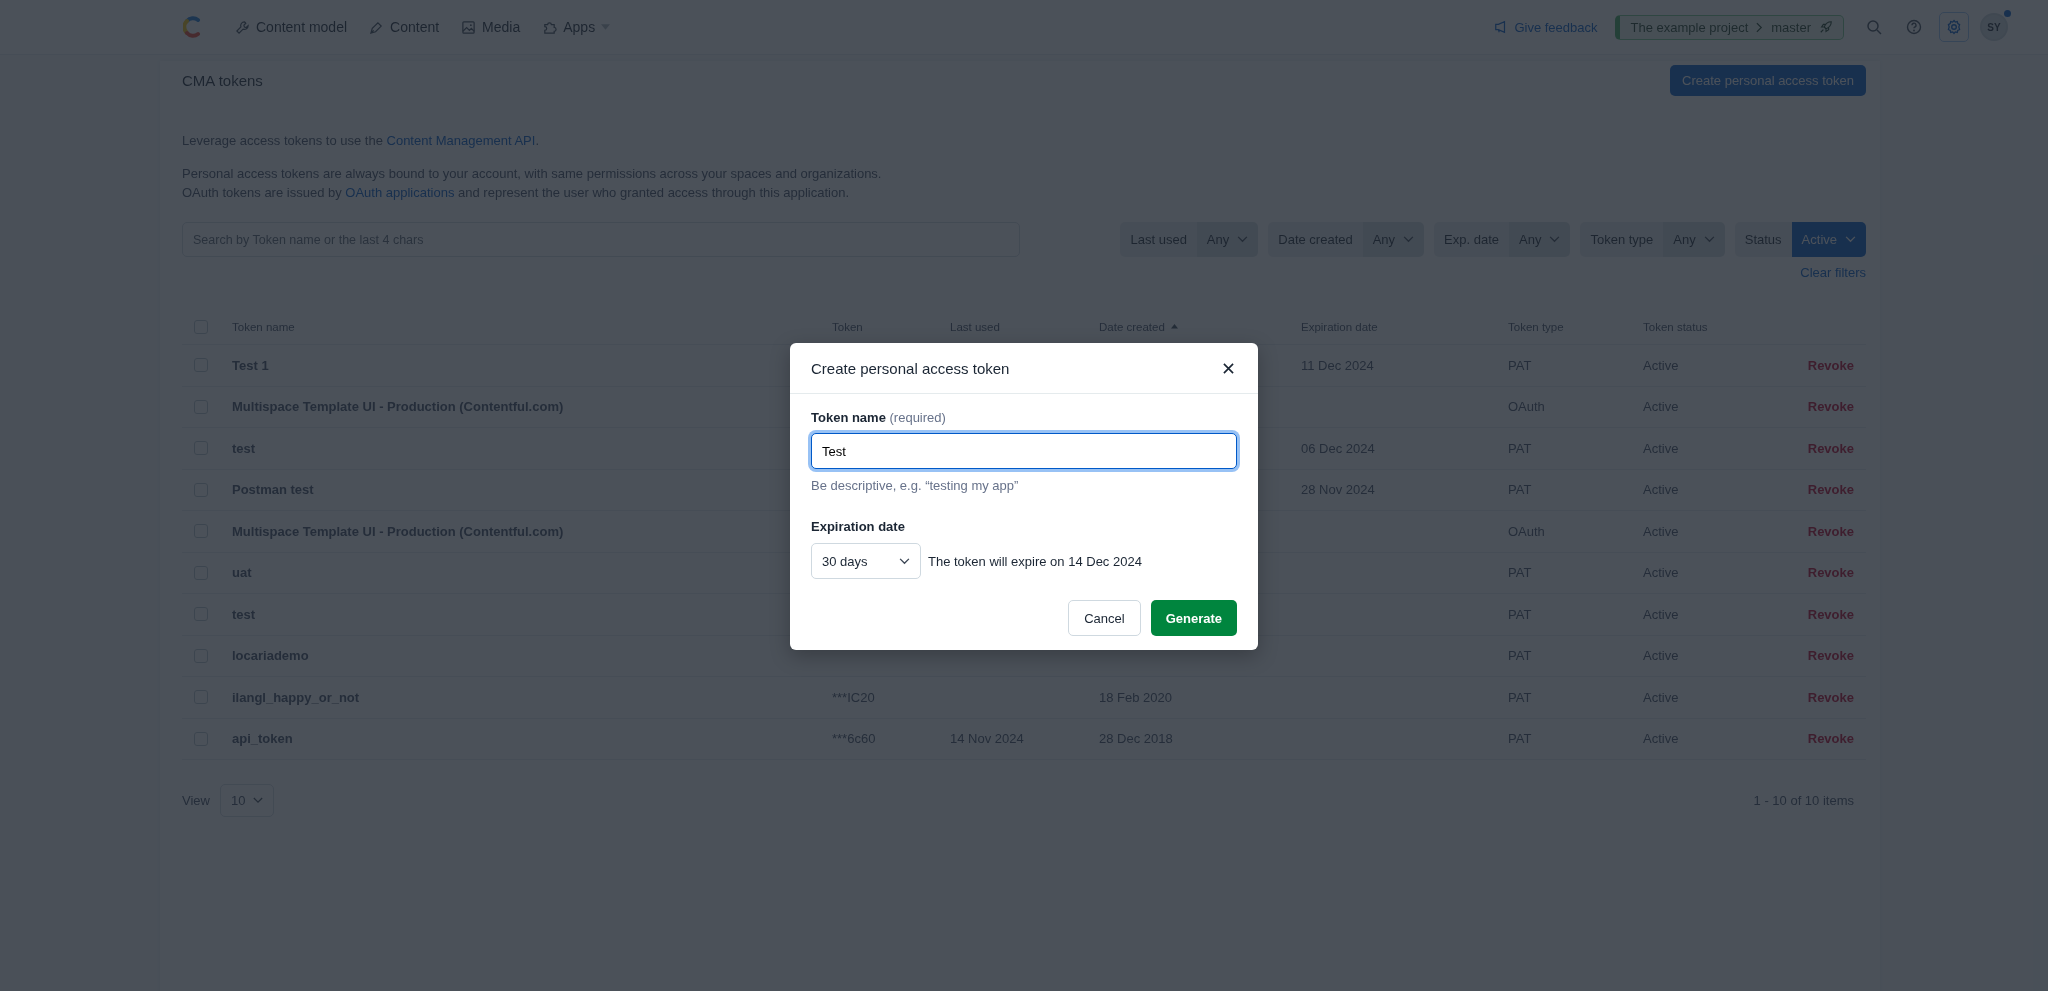 The height and width of the screenshot is (991, 2048). I want to click on required-note: (required), so click(917, 417).